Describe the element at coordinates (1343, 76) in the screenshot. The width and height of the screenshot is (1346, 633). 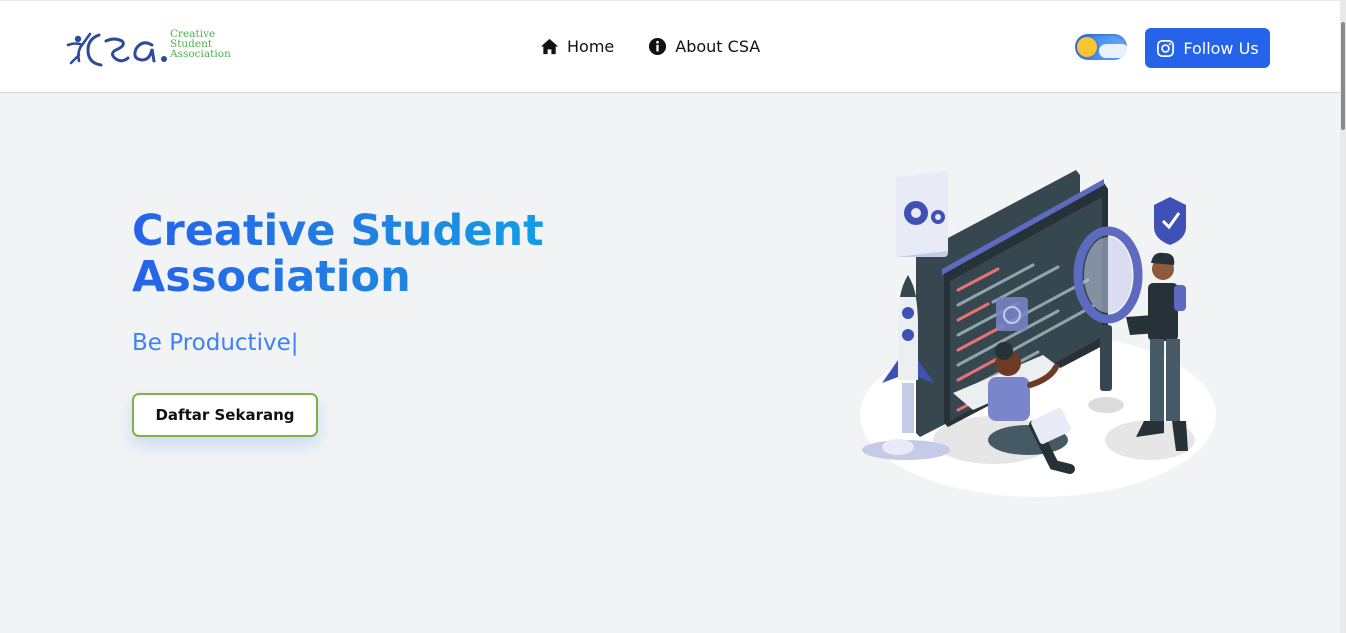
I see `scrollbar-thumb` at that location.